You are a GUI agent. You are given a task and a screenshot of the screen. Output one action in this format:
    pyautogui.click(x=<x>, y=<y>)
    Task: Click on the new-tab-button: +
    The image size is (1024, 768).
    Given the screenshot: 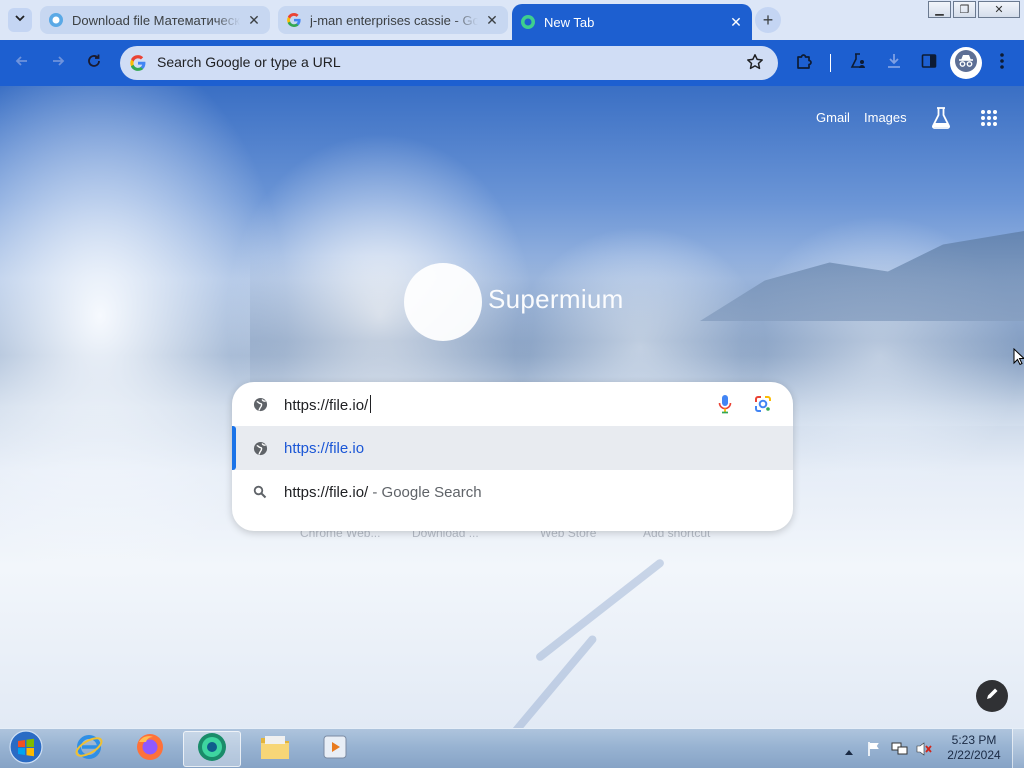 What is the action you would take?
    pyautogui.click(x=768, y=20)
    